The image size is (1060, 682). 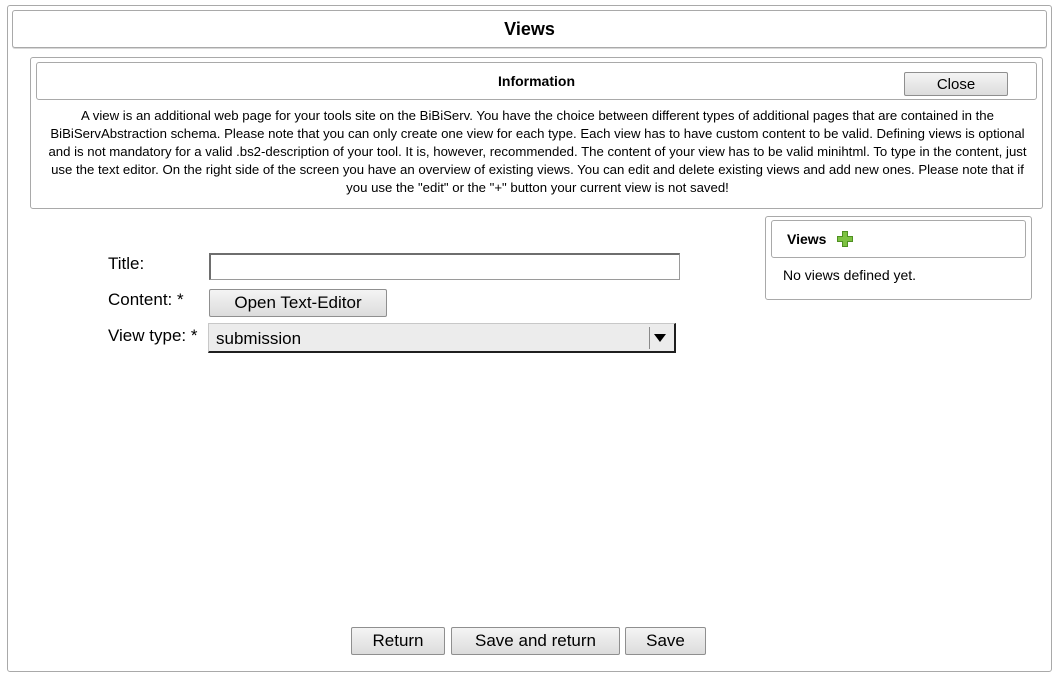 What do you see at coordinates (956, 84) in the screenshot?
I see `close-button: Close` at bounding box center [956, 84].